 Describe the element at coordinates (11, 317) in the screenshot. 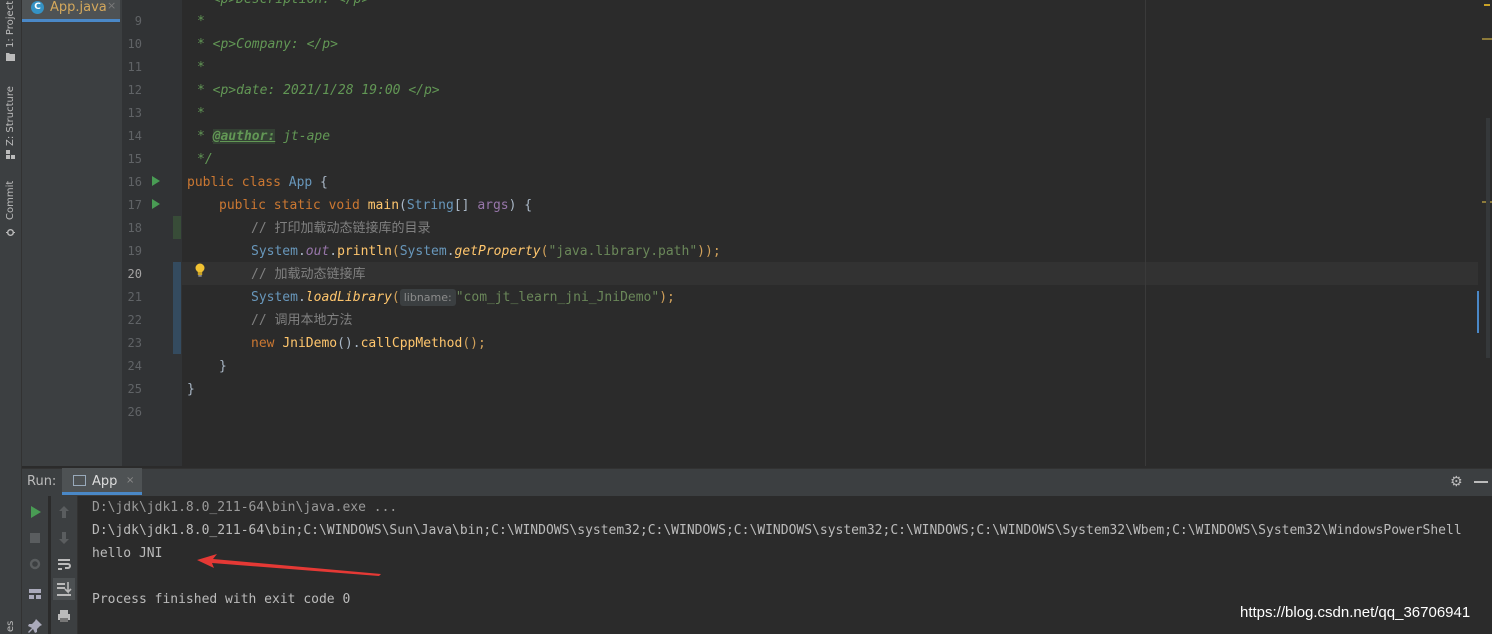

I see `tool-window-strip: 1: Project Z: Structure Commit es` at that location.